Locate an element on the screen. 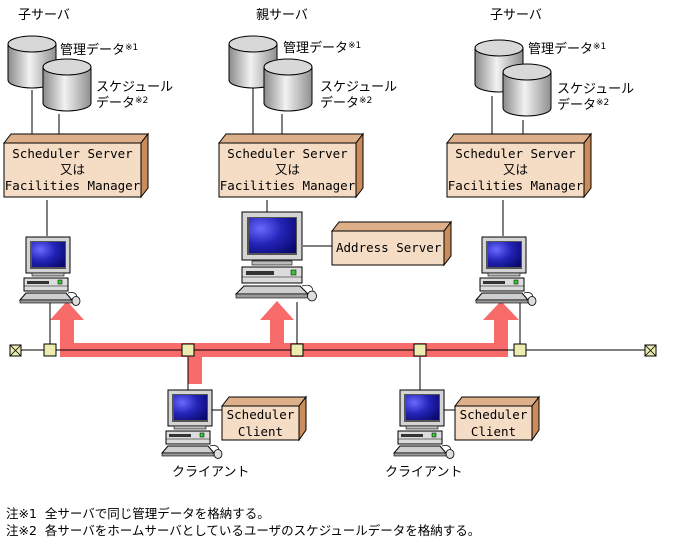  terminator-right is located at coordinates (650, 350).